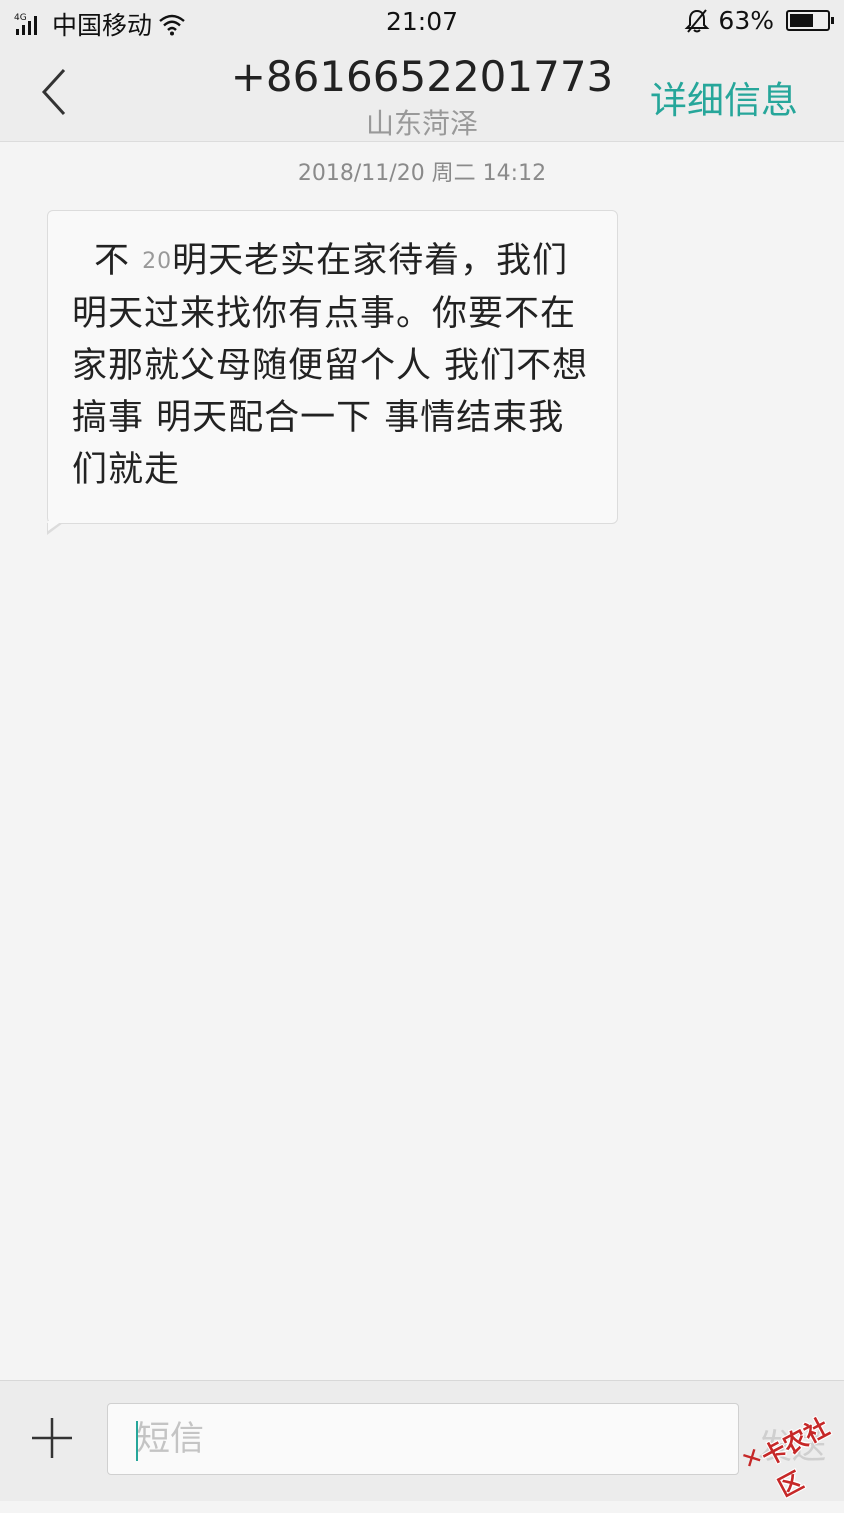  What do you see at coordinates (112, 261) in the screenshot?
I see `message-prefix: 不` at bounding box center [112, 261].